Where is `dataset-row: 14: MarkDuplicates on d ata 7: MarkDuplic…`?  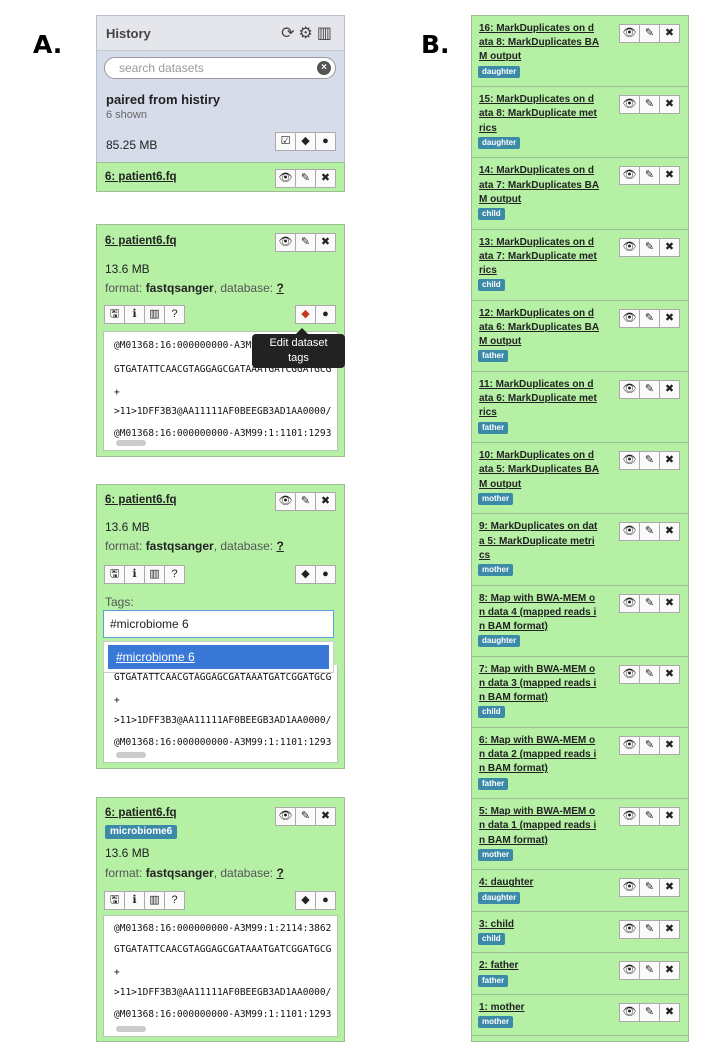 dataset-row: 14: MarkDuplicates on d ata 7: MarkDuplic… is located at coordinates (580, 194).